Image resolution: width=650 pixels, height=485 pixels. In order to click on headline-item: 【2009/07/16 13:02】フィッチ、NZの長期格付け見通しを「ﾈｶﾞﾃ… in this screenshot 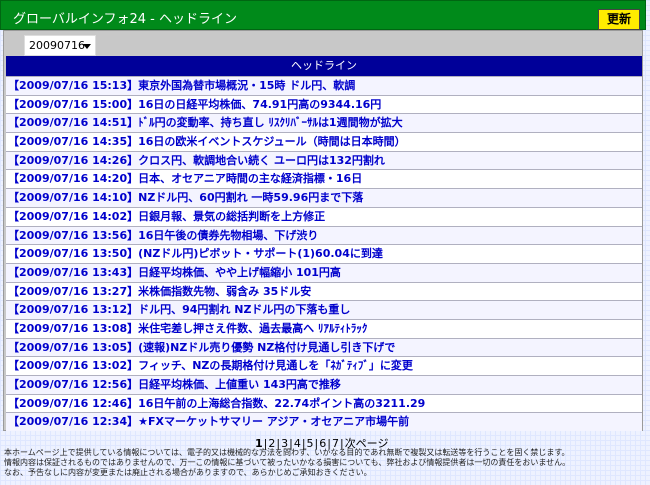, I will do `click(324, 365)`.